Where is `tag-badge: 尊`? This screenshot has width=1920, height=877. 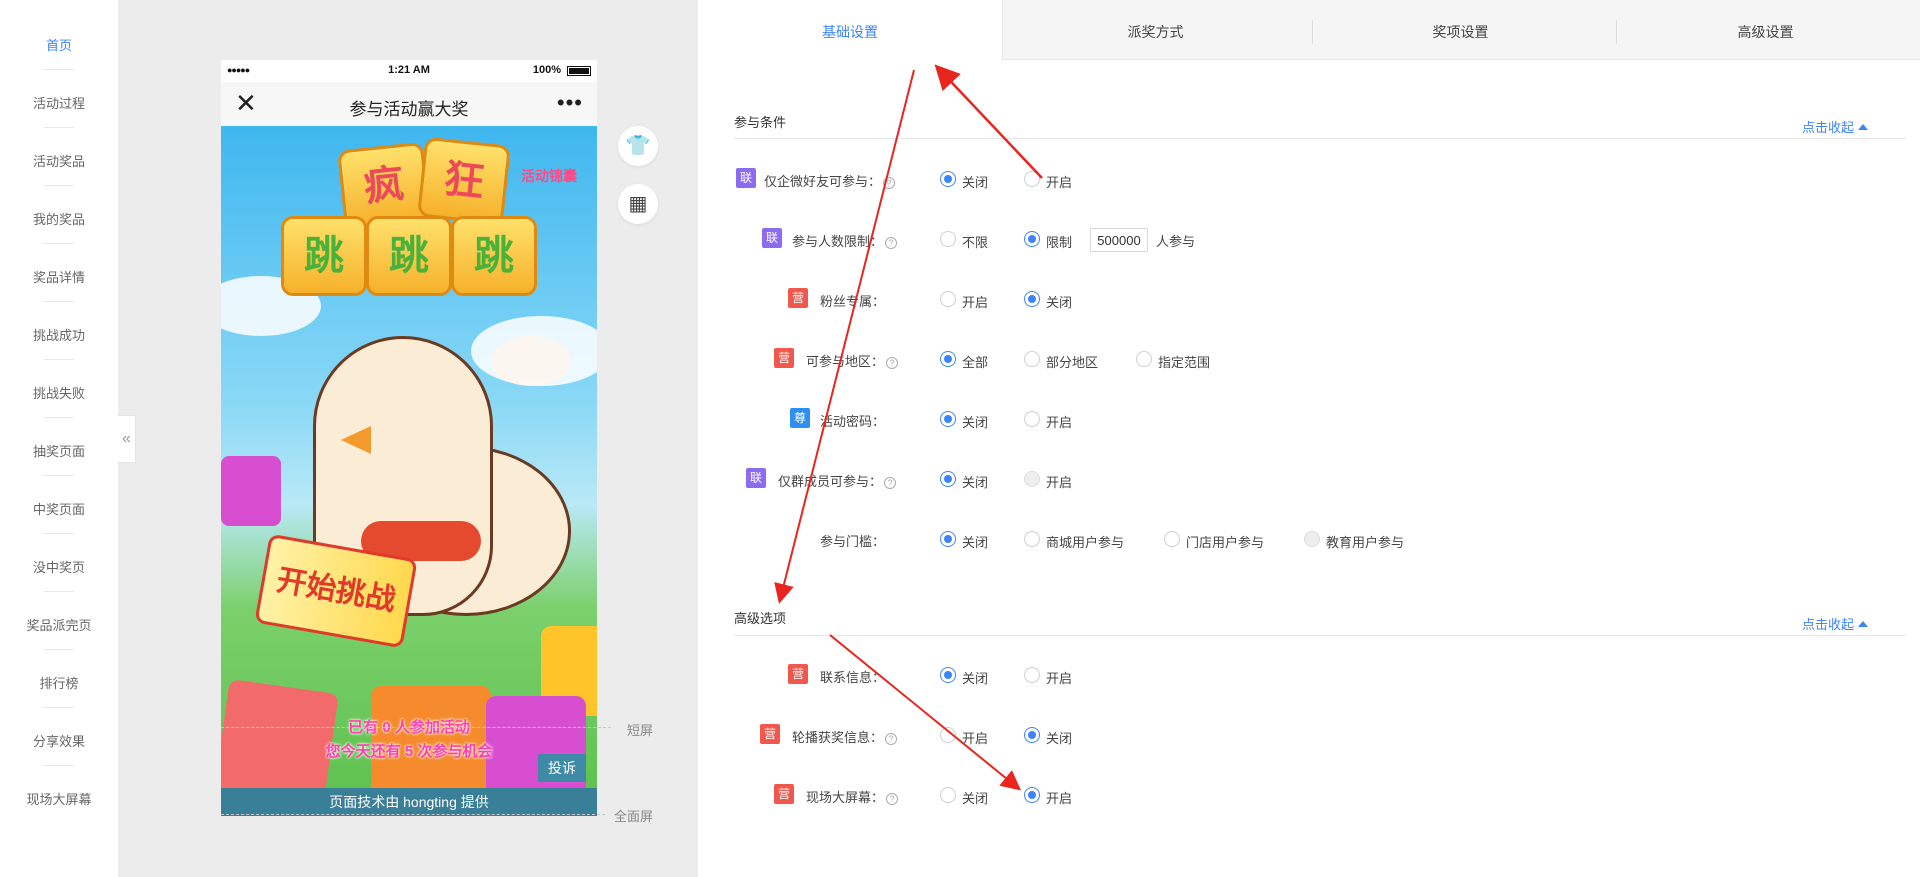 tag-badge: 尊 is located at coordinates (800, 418).